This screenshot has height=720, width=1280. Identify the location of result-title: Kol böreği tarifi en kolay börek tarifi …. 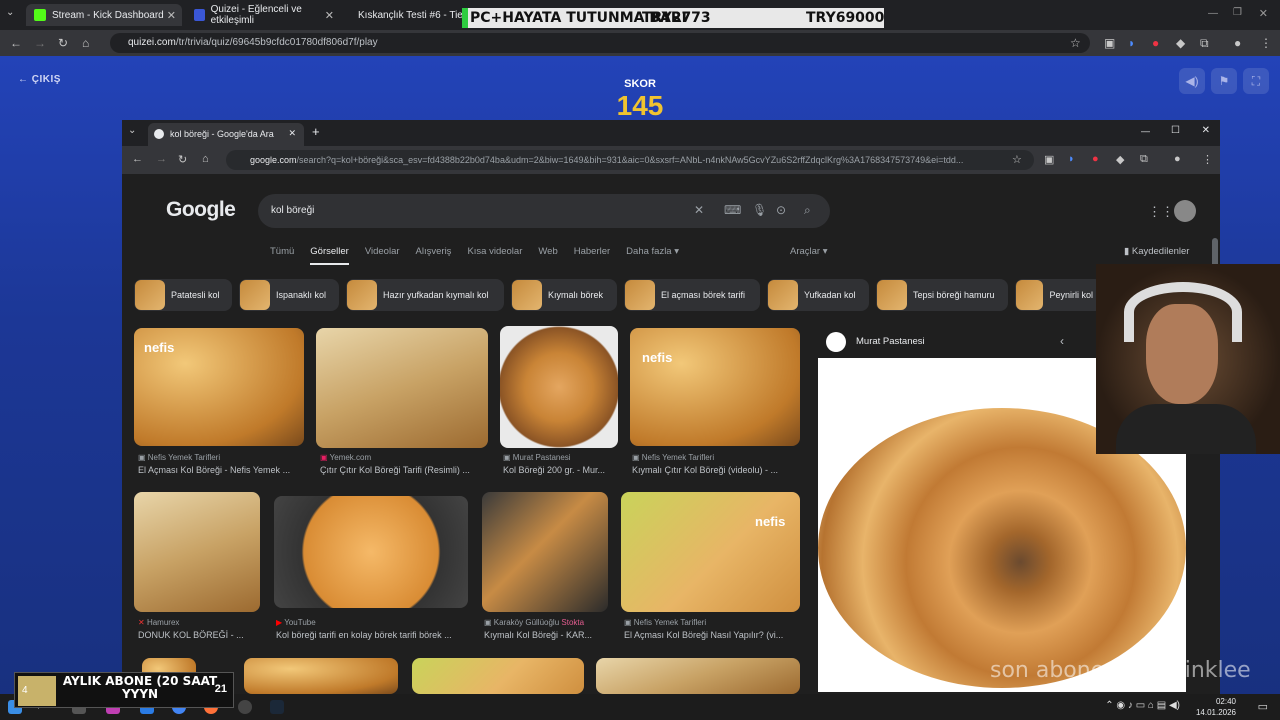
(372, 635).